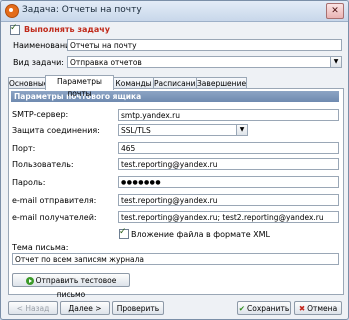 This screenshot has width=349, height=320. What do you see at coordinates (33, 308) in the screenshot?
I see `back-button: < Назад` at bounding box center [33, 308].